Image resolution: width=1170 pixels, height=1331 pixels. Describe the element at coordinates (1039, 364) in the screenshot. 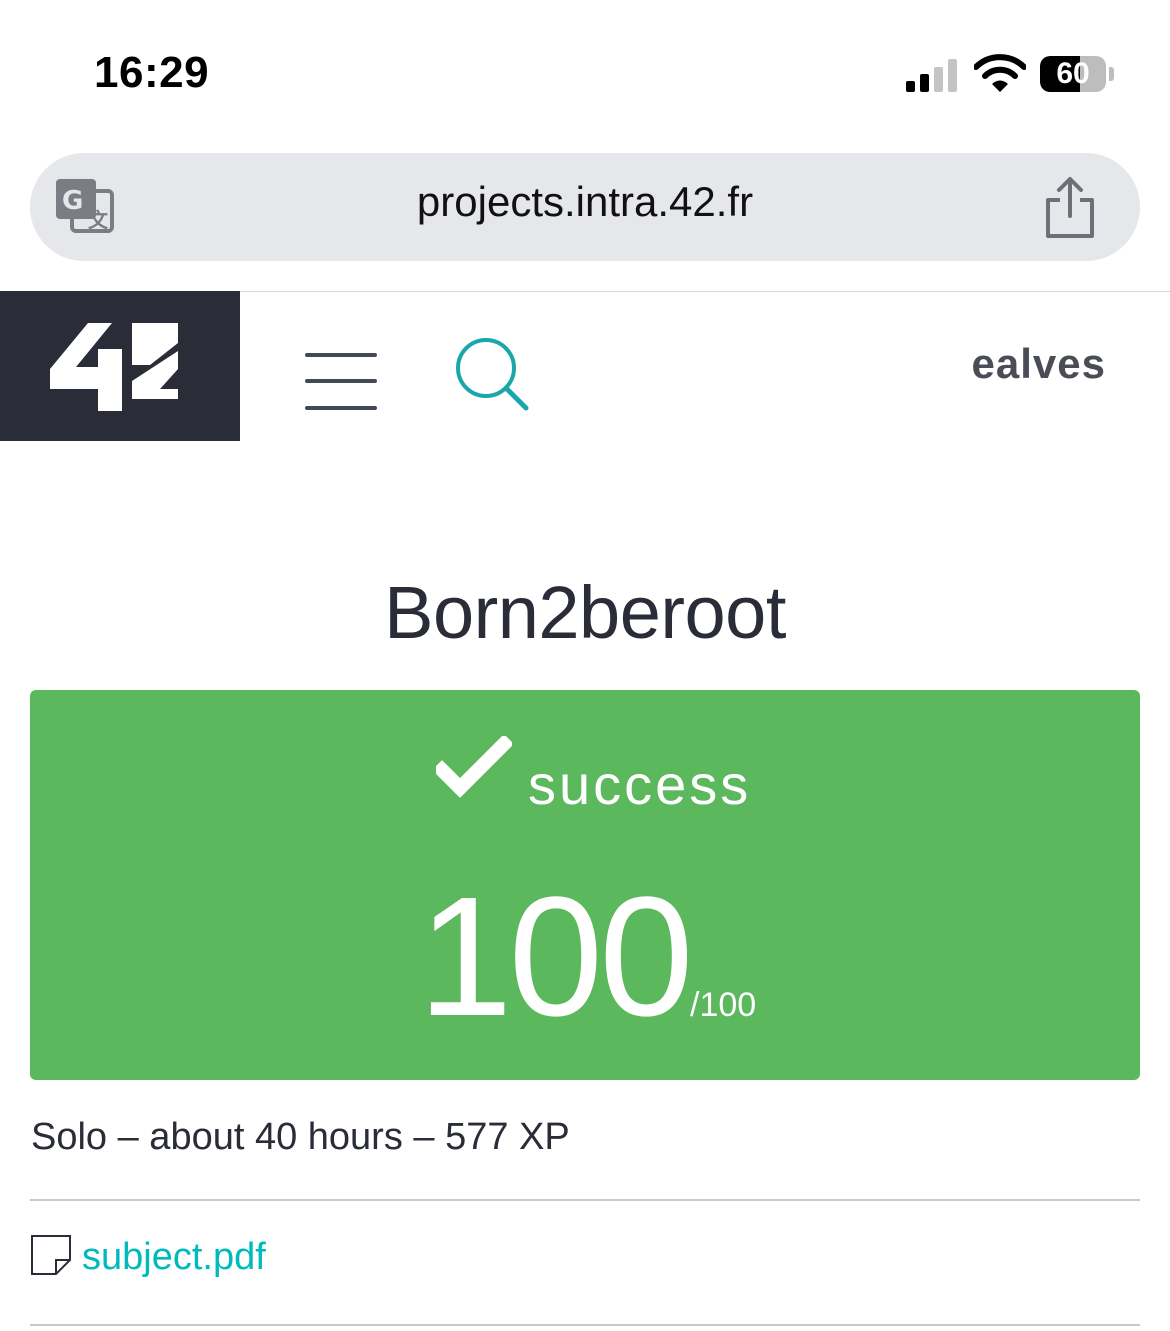

I see `username: ealves` at that location.